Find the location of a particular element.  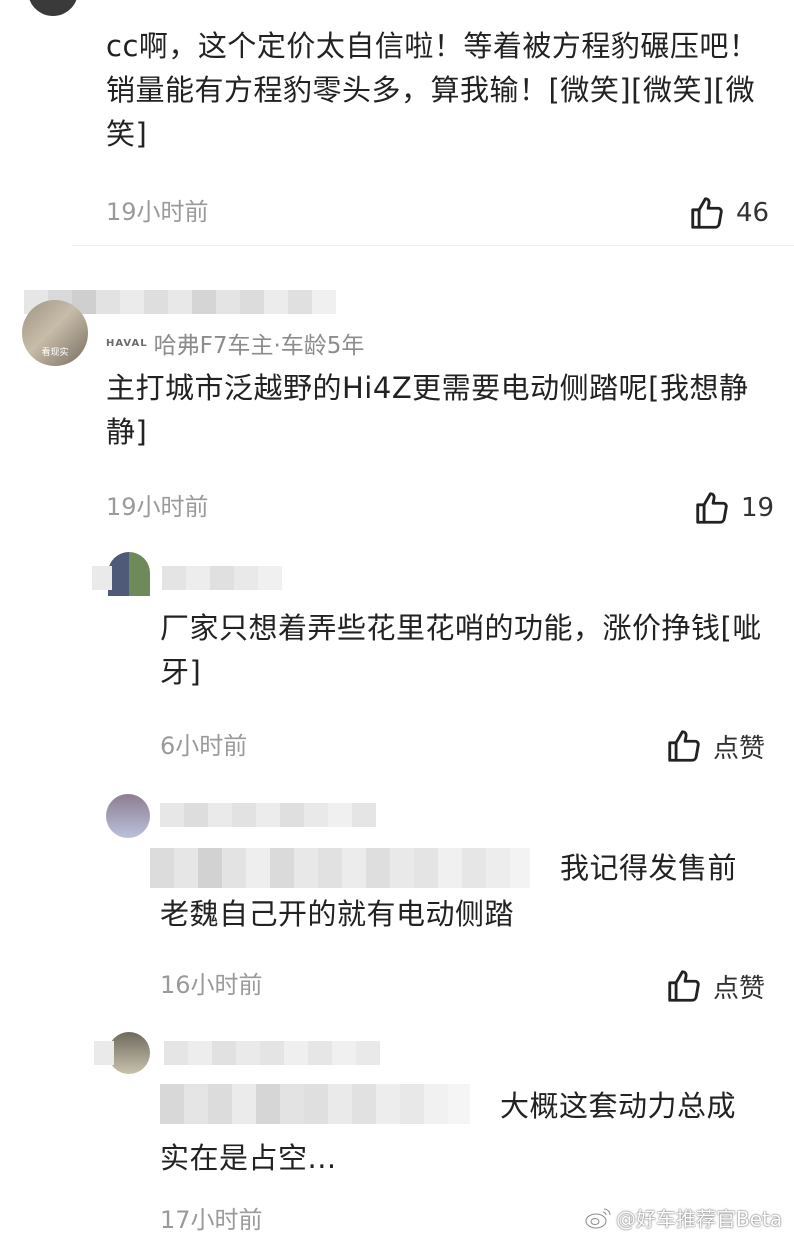

reply-time: 16小时前 is located at coordinates (211, 985).